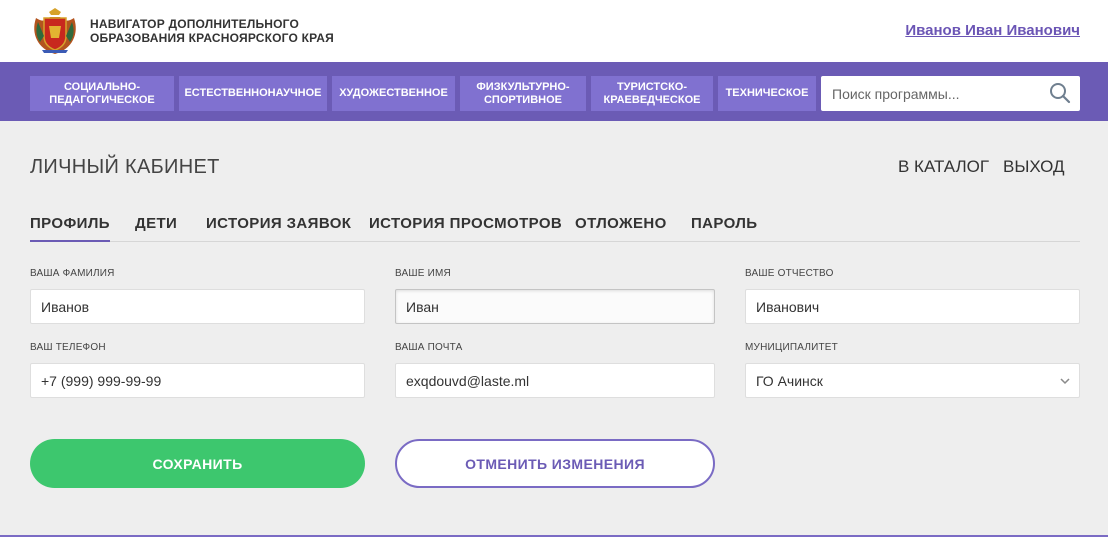 The height and width of the screenshot is (537, 1108). Describe the element at coordinates (931, 93) in the screenshot. I see `search-input` at that location.